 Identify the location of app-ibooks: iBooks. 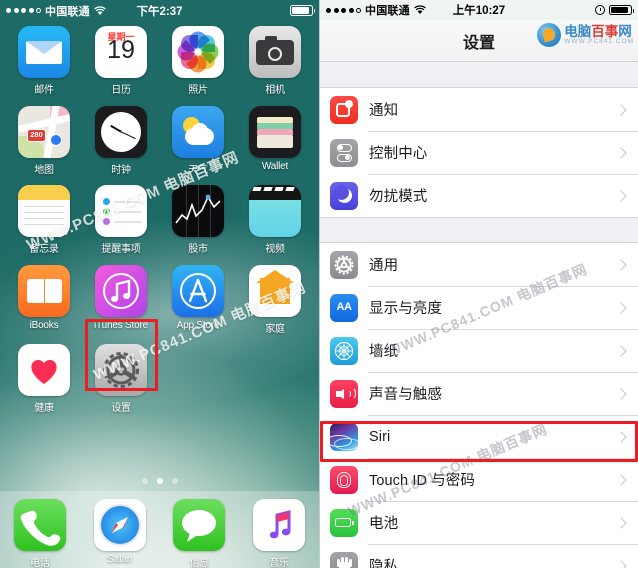
(44, 299).